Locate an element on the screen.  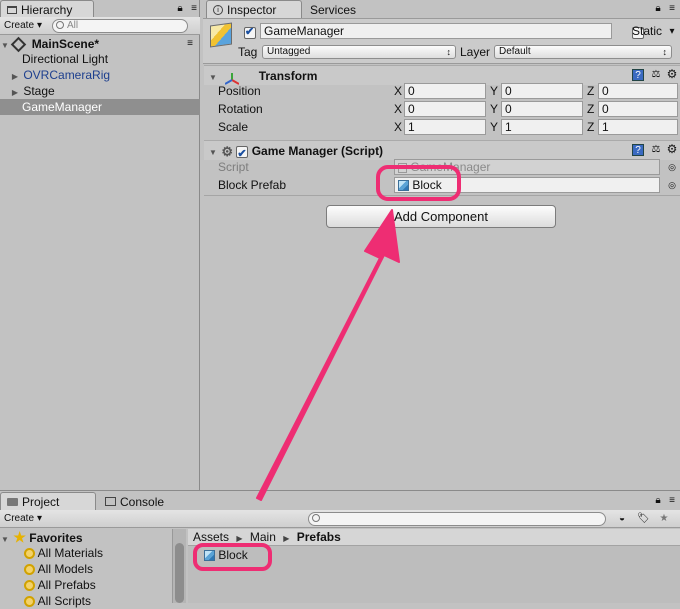
create-button: Create ▾ is located at coordinates (23, 25).